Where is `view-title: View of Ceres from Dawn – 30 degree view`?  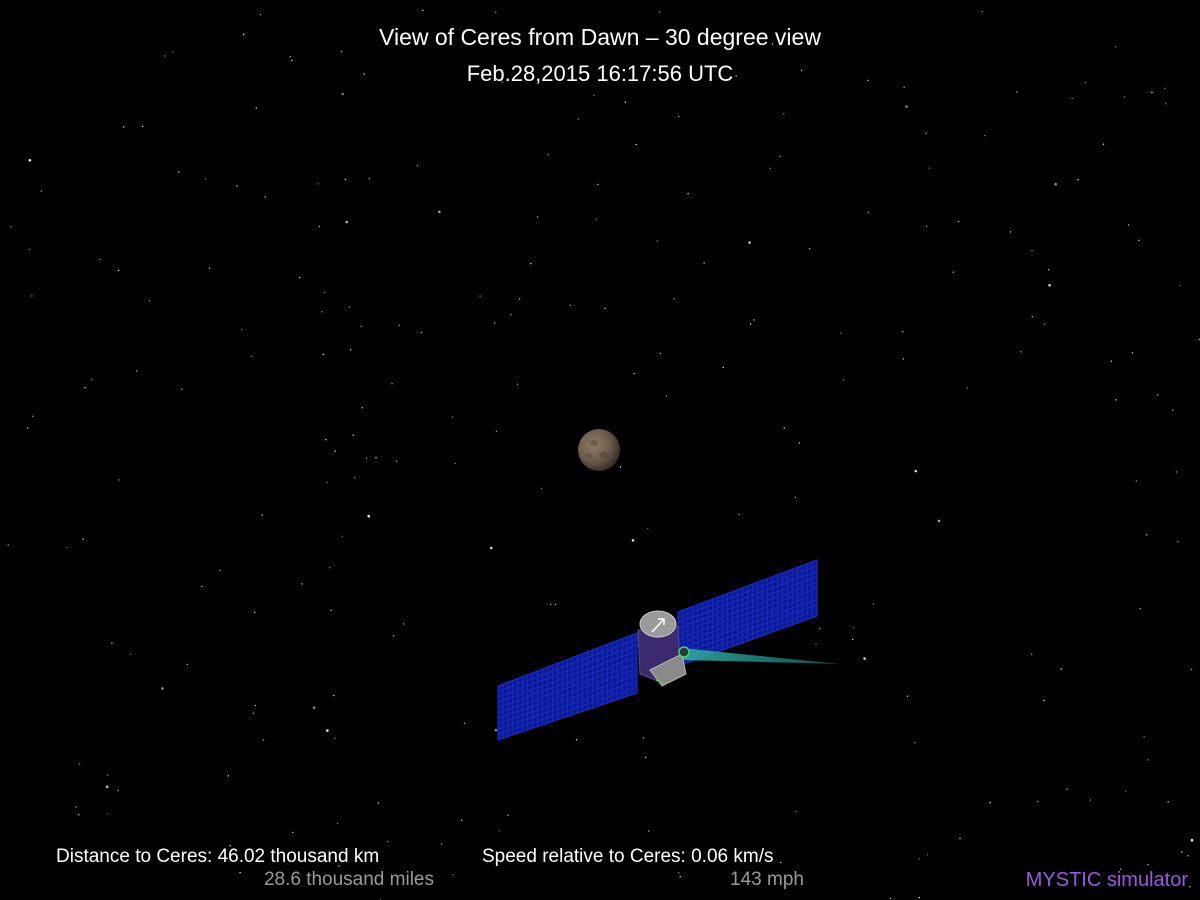
view-title: View of Ceres from Dawn – 30 degree view is located at coordinates (600, 37).